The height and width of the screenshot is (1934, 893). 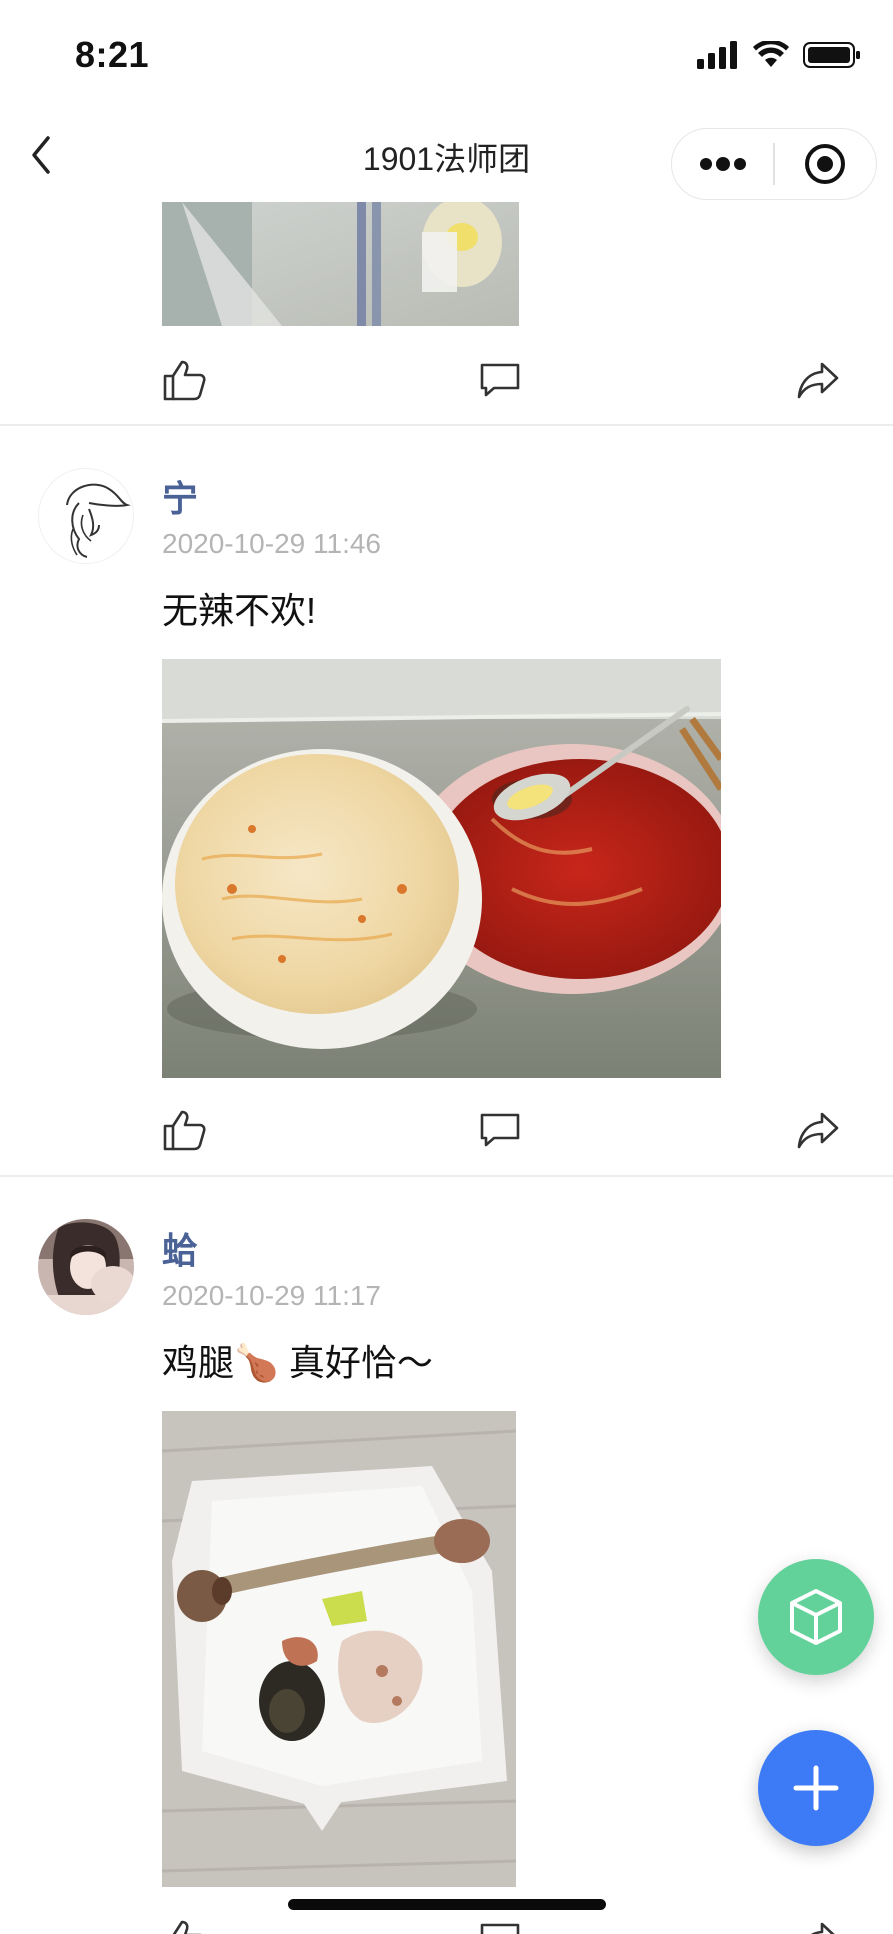 I want to click on status-bar: 8:21, so click(x=446, y=55).